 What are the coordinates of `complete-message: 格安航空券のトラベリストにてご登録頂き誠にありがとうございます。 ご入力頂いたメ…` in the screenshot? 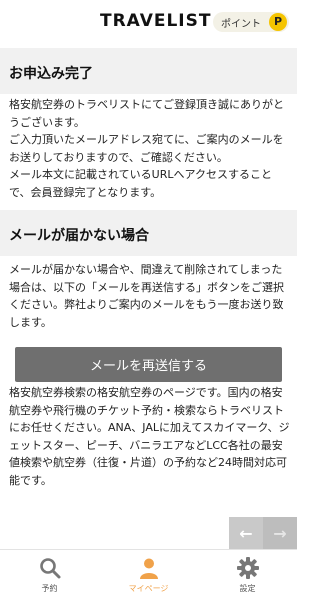 It's located at (146, 148).